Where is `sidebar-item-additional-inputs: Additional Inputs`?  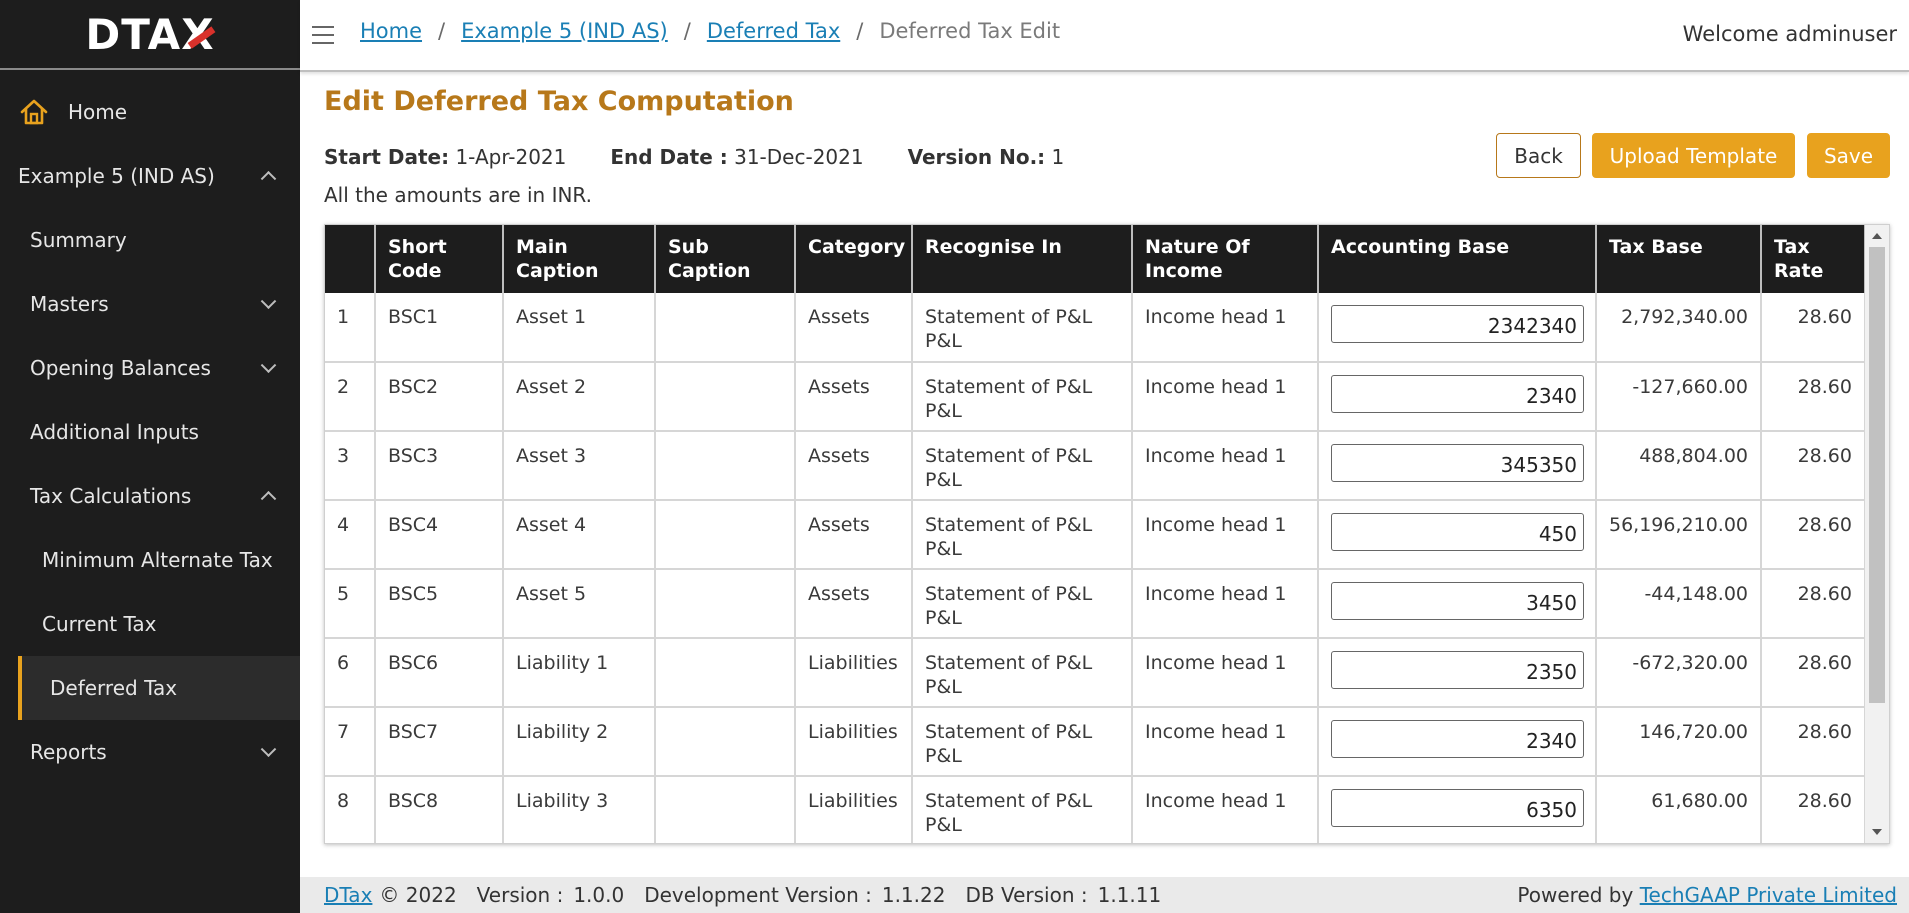 sidebar-item-additional-inputs: Additional Inputs is located at coordinates (150, 432).